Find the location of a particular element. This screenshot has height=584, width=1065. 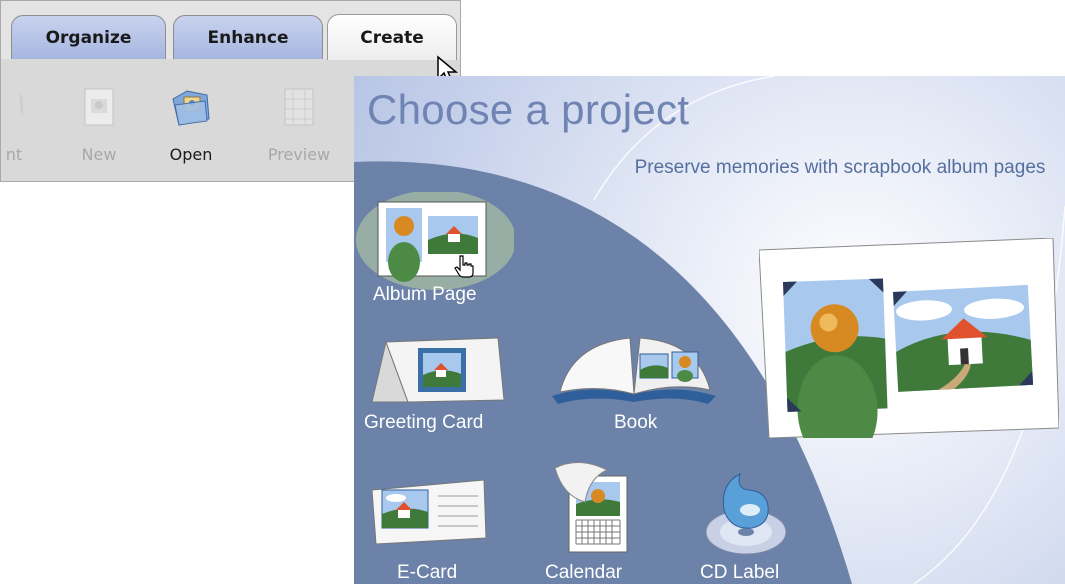

new-button: New is located at coordinates (99, 130).